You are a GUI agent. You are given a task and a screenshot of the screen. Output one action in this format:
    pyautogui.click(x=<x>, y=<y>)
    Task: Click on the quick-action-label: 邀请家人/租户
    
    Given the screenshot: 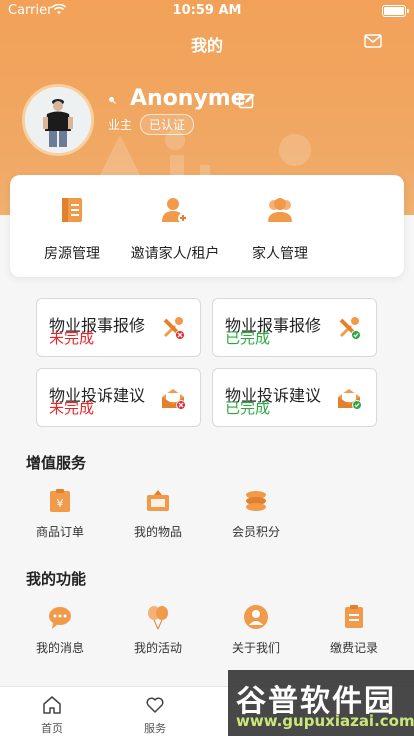 What is the action you would take?
    pyautogui.click(x=175, y=254)
    